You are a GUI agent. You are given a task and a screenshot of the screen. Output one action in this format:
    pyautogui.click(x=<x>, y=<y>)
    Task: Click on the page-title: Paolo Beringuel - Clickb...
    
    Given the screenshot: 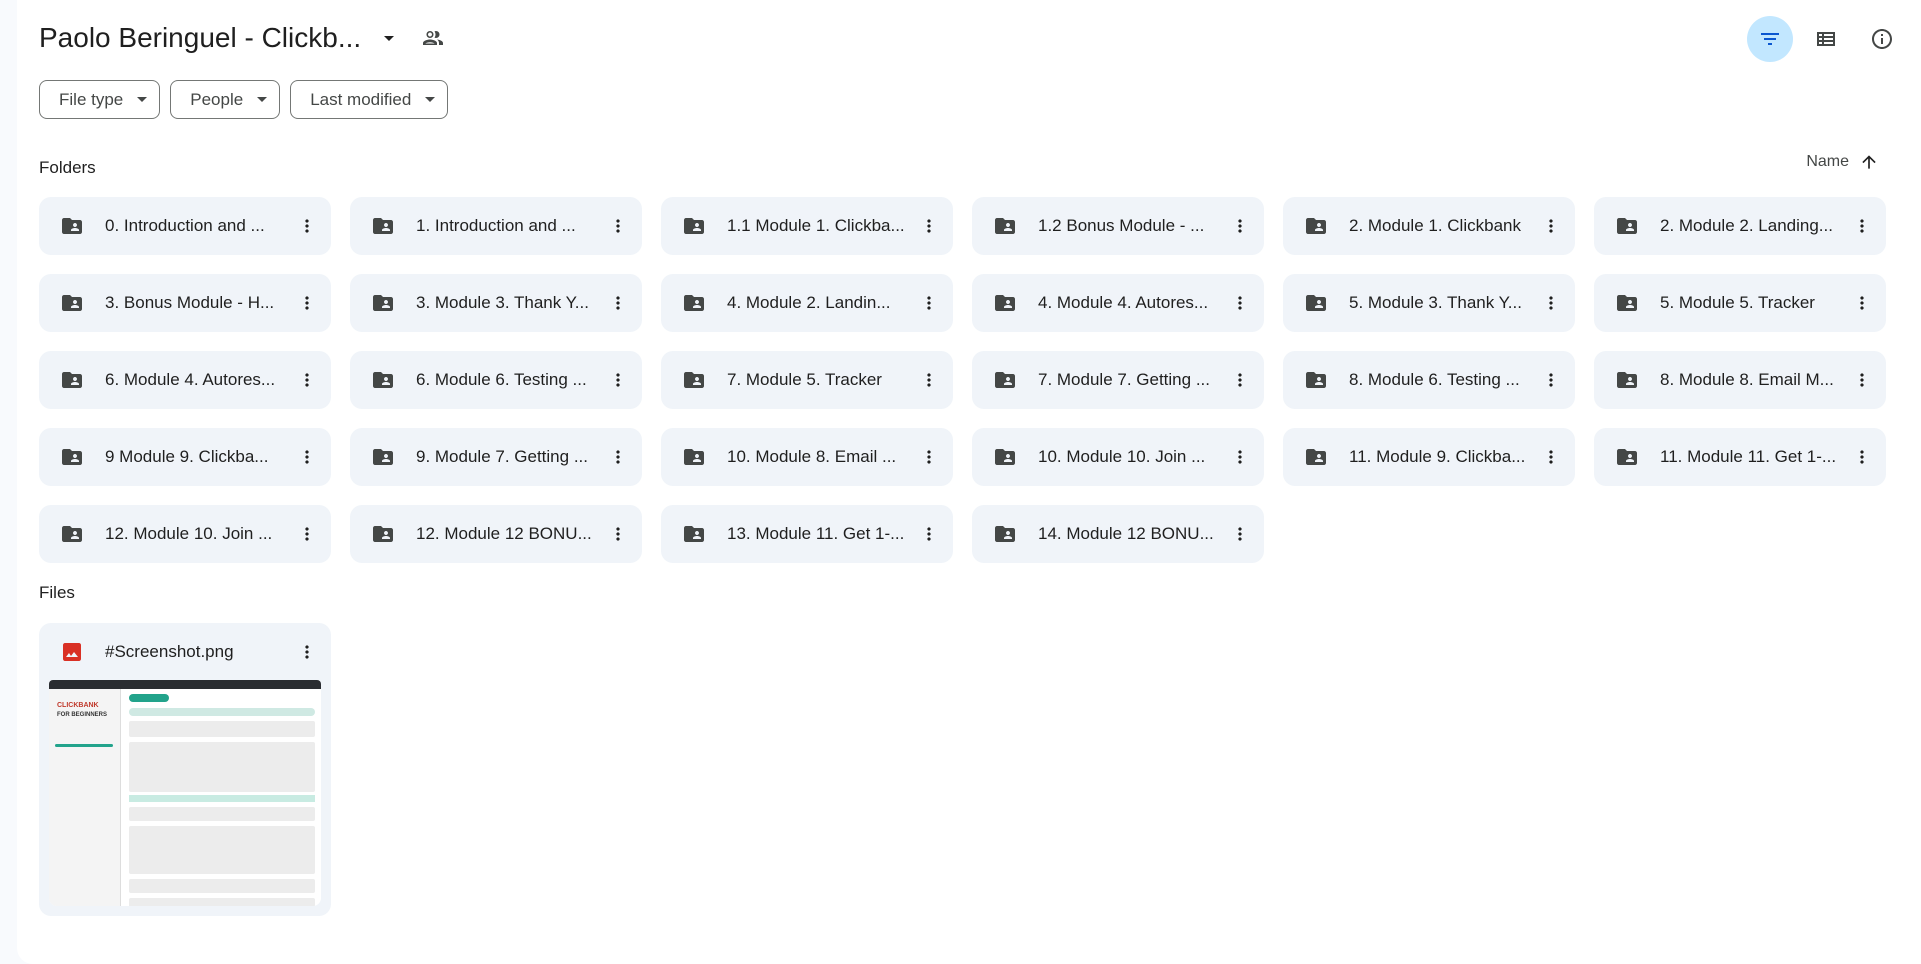 What is the action you would take?
    pyautogui.click(x=200, y=38)
    